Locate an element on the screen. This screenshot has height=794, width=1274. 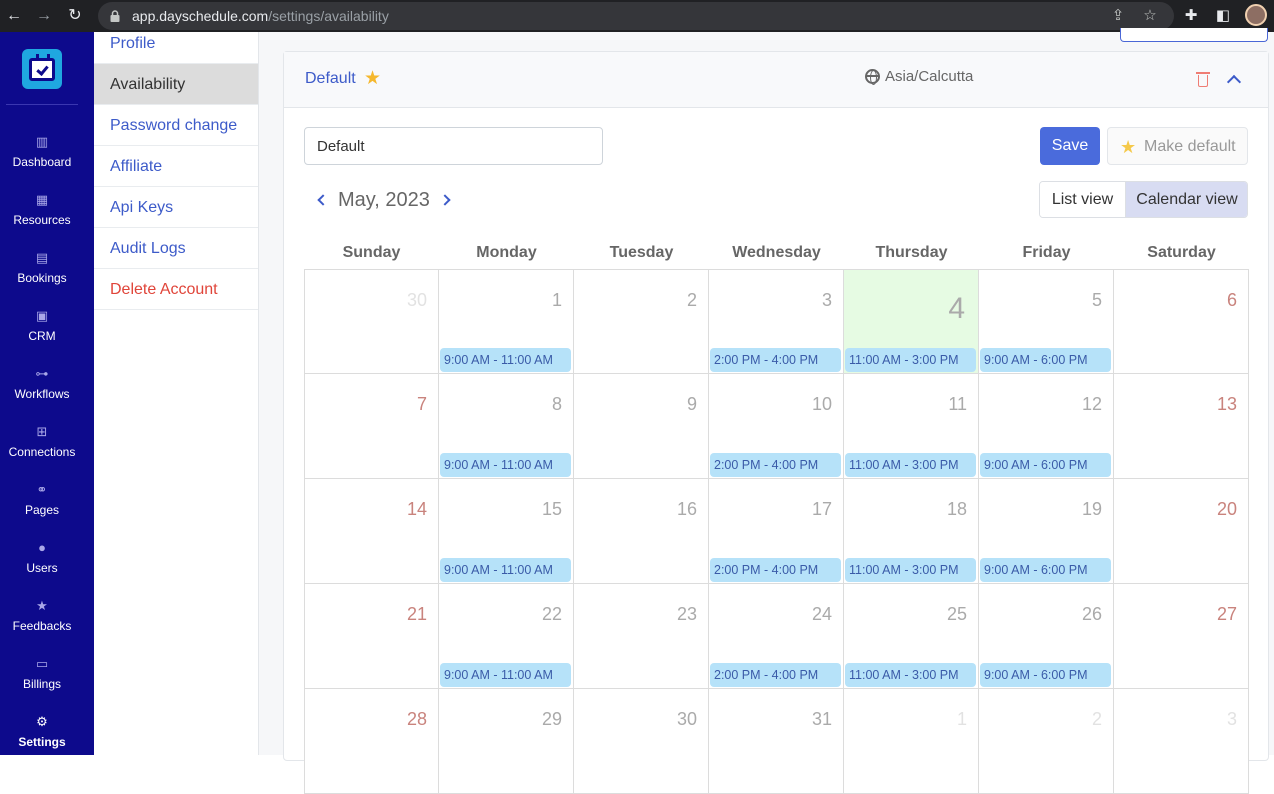
make-default-button: ★ Make default is located at coordinates (1177, 146).